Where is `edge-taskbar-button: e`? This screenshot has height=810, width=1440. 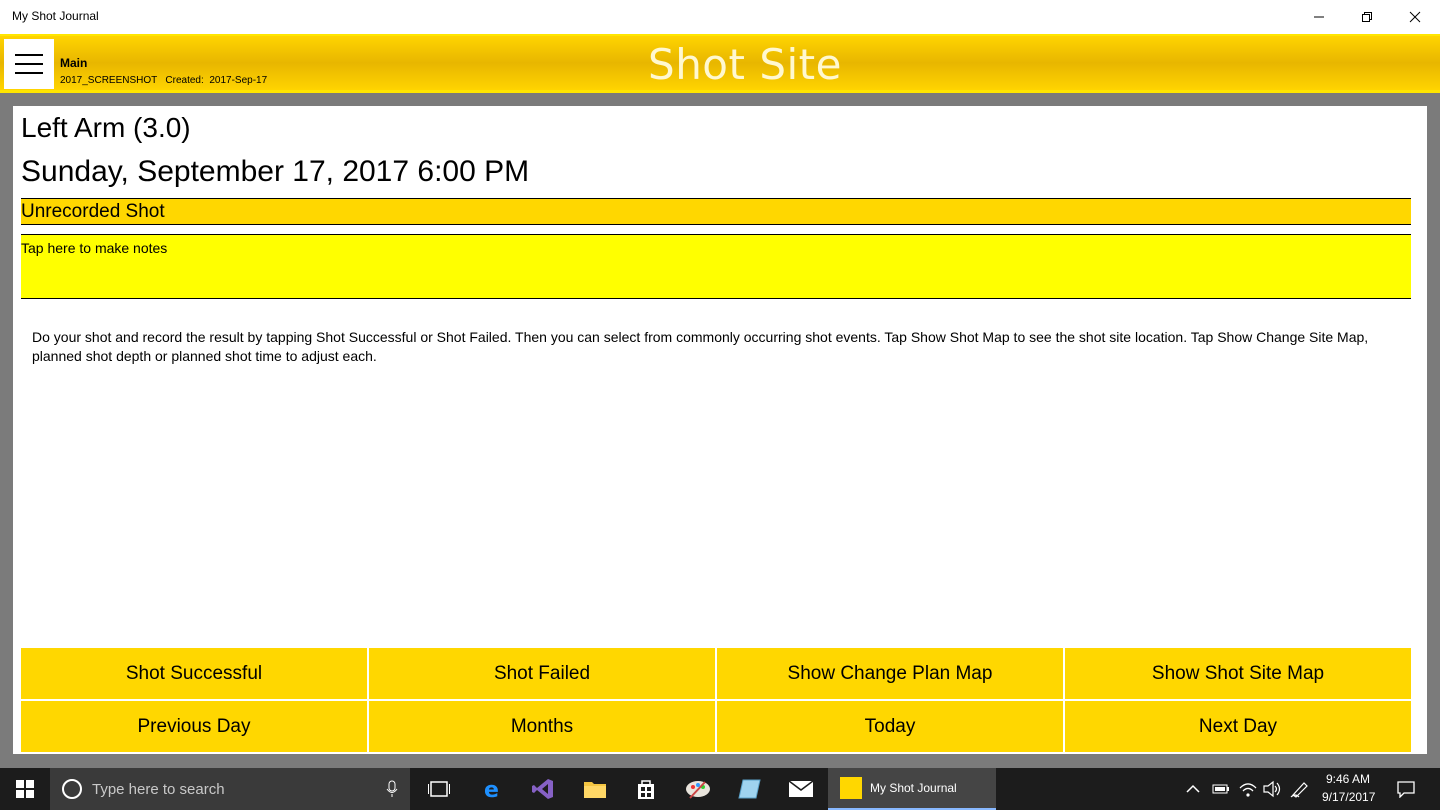 edge-taskbar-button: e is located at coordinates (493, 789).